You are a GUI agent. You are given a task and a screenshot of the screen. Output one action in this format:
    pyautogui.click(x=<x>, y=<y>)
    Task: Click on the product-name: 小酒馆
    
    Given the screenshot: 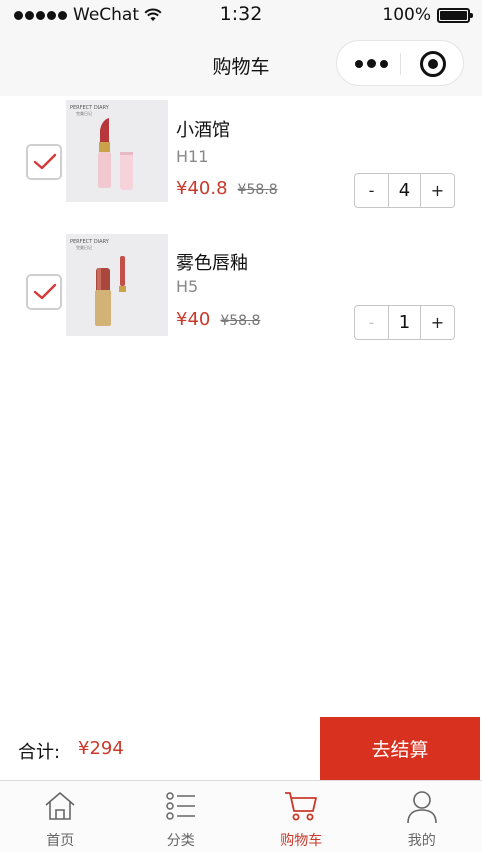 What is the action you would take?
    pyautogui.click(x=203, y=129)
    